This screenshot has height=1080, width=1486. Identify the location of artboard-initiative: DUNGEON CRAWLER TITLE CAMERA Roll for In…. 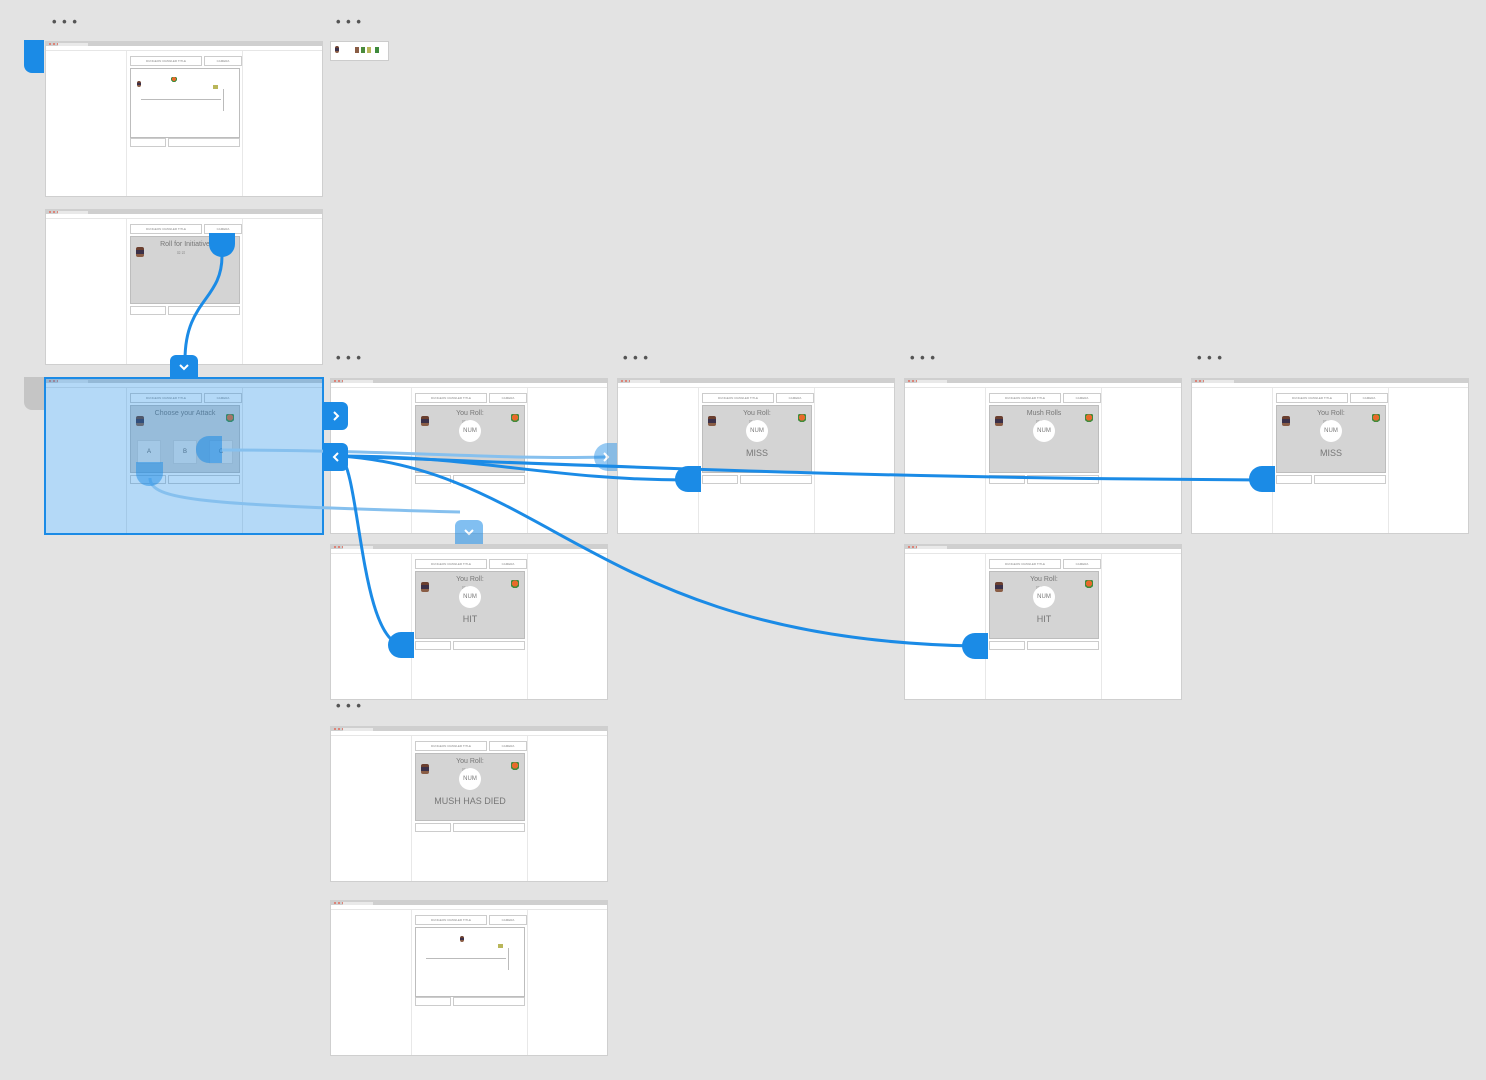
(184, 287).